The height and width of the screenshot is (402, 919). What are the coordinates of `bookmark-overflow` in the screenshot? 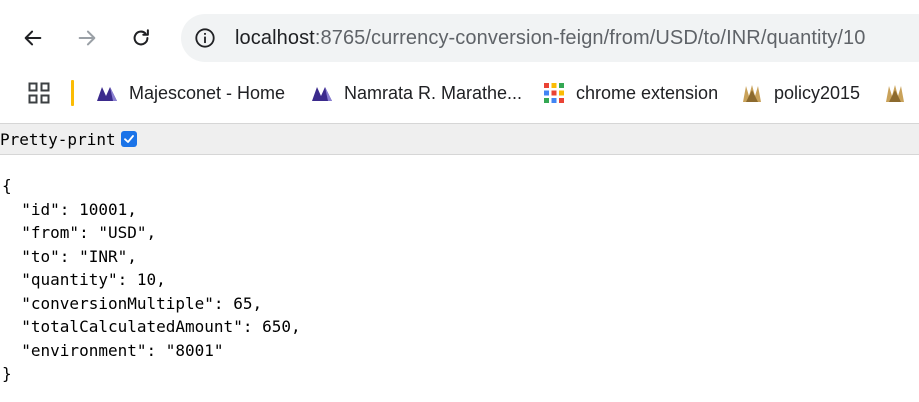 It's located at (900, 93).